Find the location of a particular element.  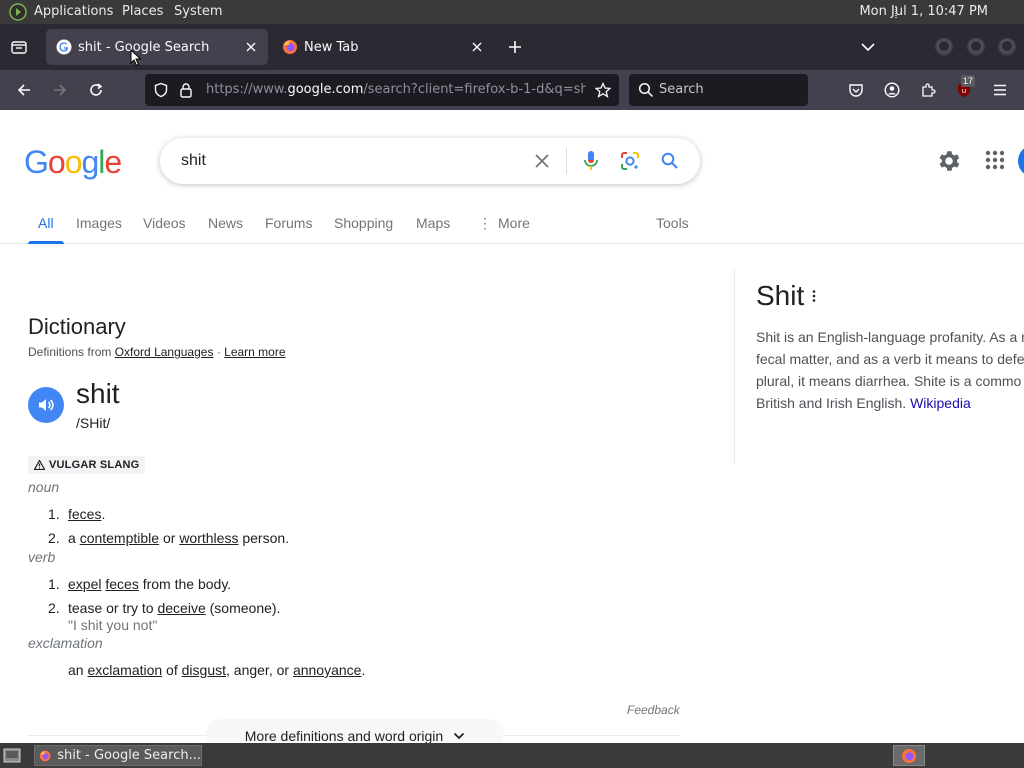

forward-button is located at coordinates (60, 90).